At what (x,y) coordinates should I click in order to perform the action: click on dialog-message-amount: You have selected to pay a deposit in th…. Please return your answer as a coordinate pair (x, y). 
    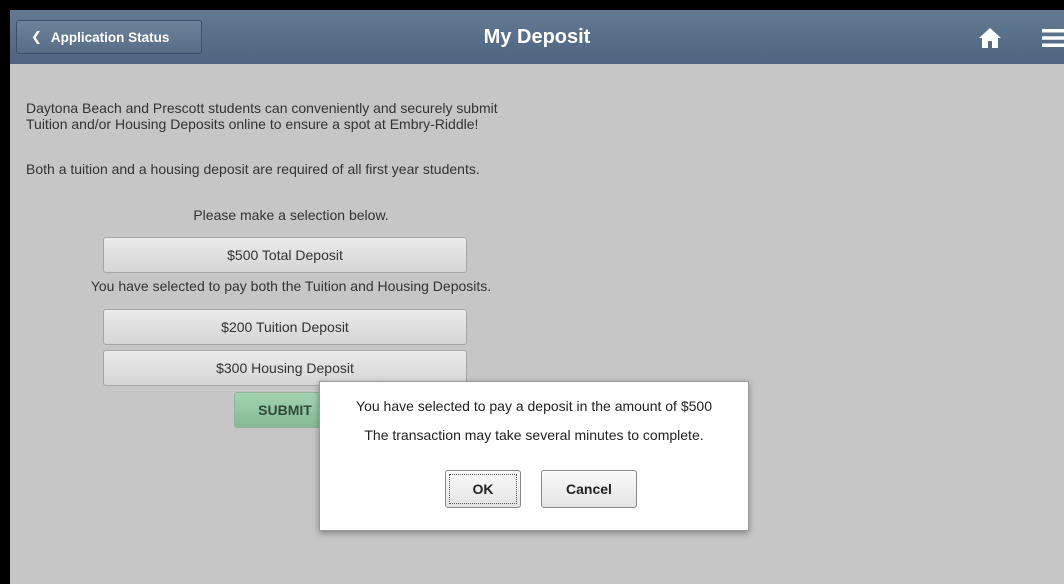
    Looking at the image, I should click on (534, 406).